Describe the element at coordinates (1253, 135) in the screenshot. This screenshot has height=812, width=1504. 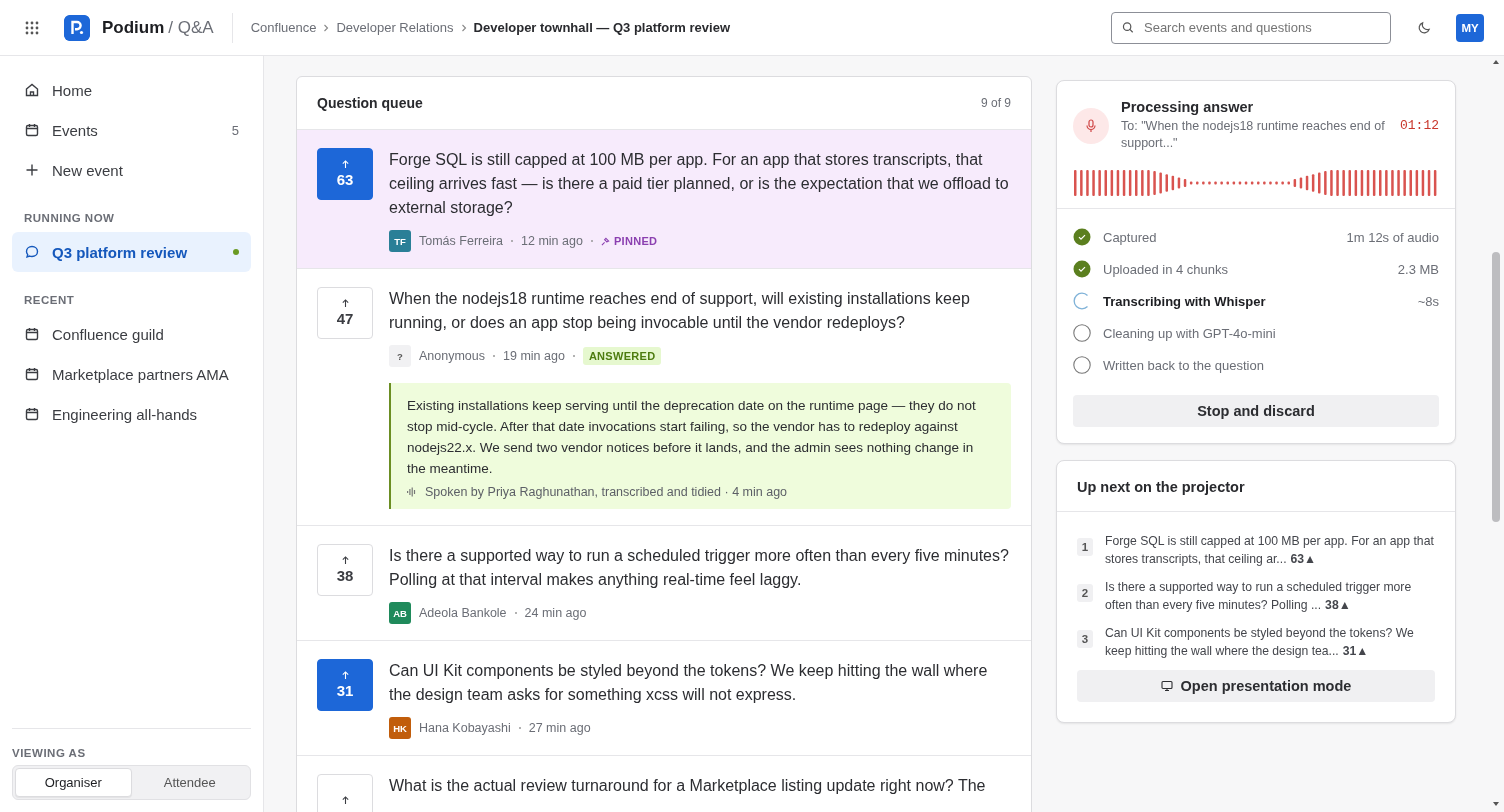
I see `panel-subtitle: To: "When the nodejs18 runtime reaches end of support..."` at that location.